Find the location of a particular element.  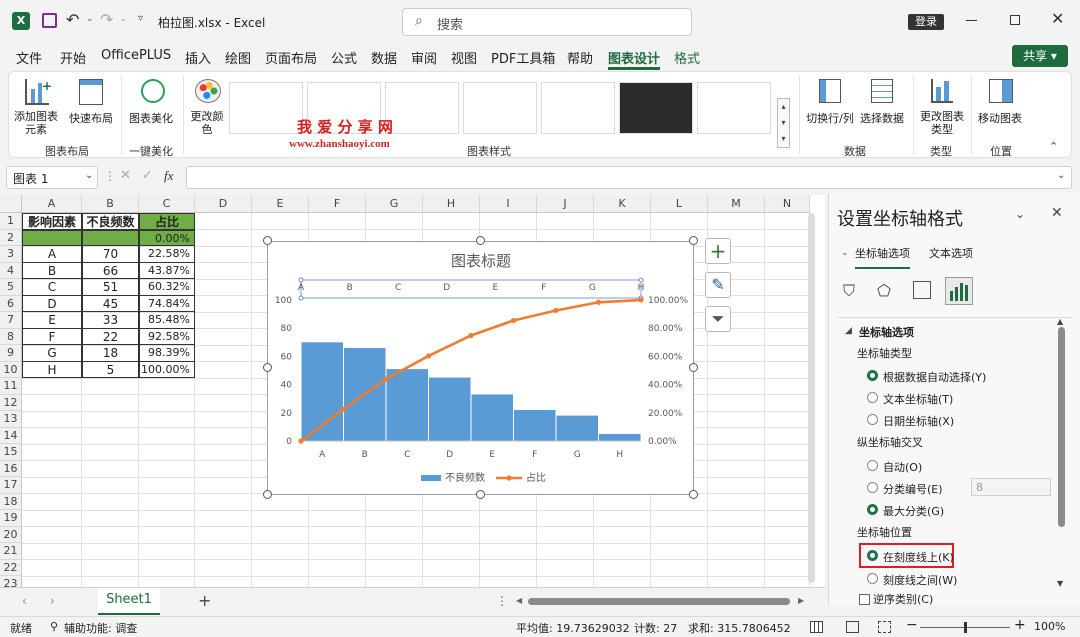

bar-f is located at coordinates (535, 425).